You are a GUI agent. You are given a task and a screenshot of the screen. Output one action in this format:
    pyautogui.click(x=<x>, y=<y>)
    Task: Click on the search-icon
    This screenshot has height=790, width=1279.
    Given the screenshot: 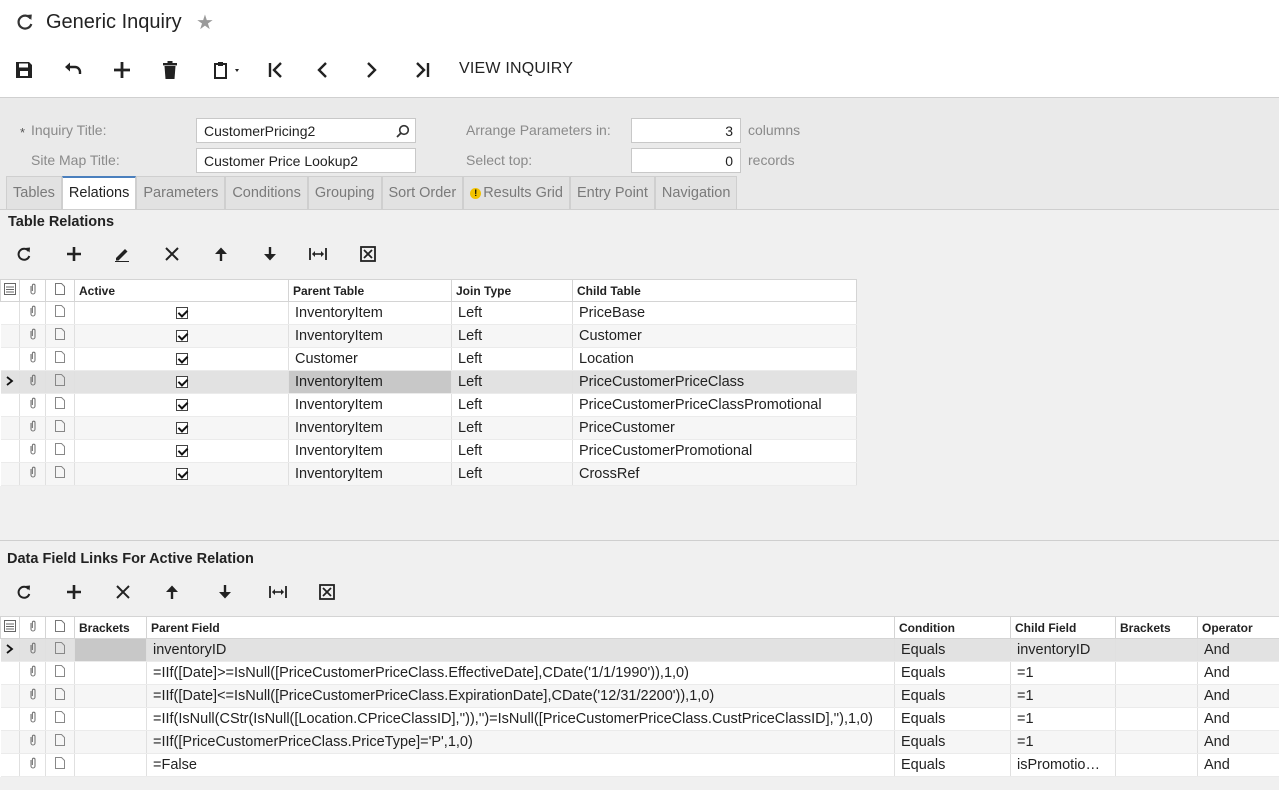 What is the action you would take?
    pyautogui.click(x=403, y=131)
    